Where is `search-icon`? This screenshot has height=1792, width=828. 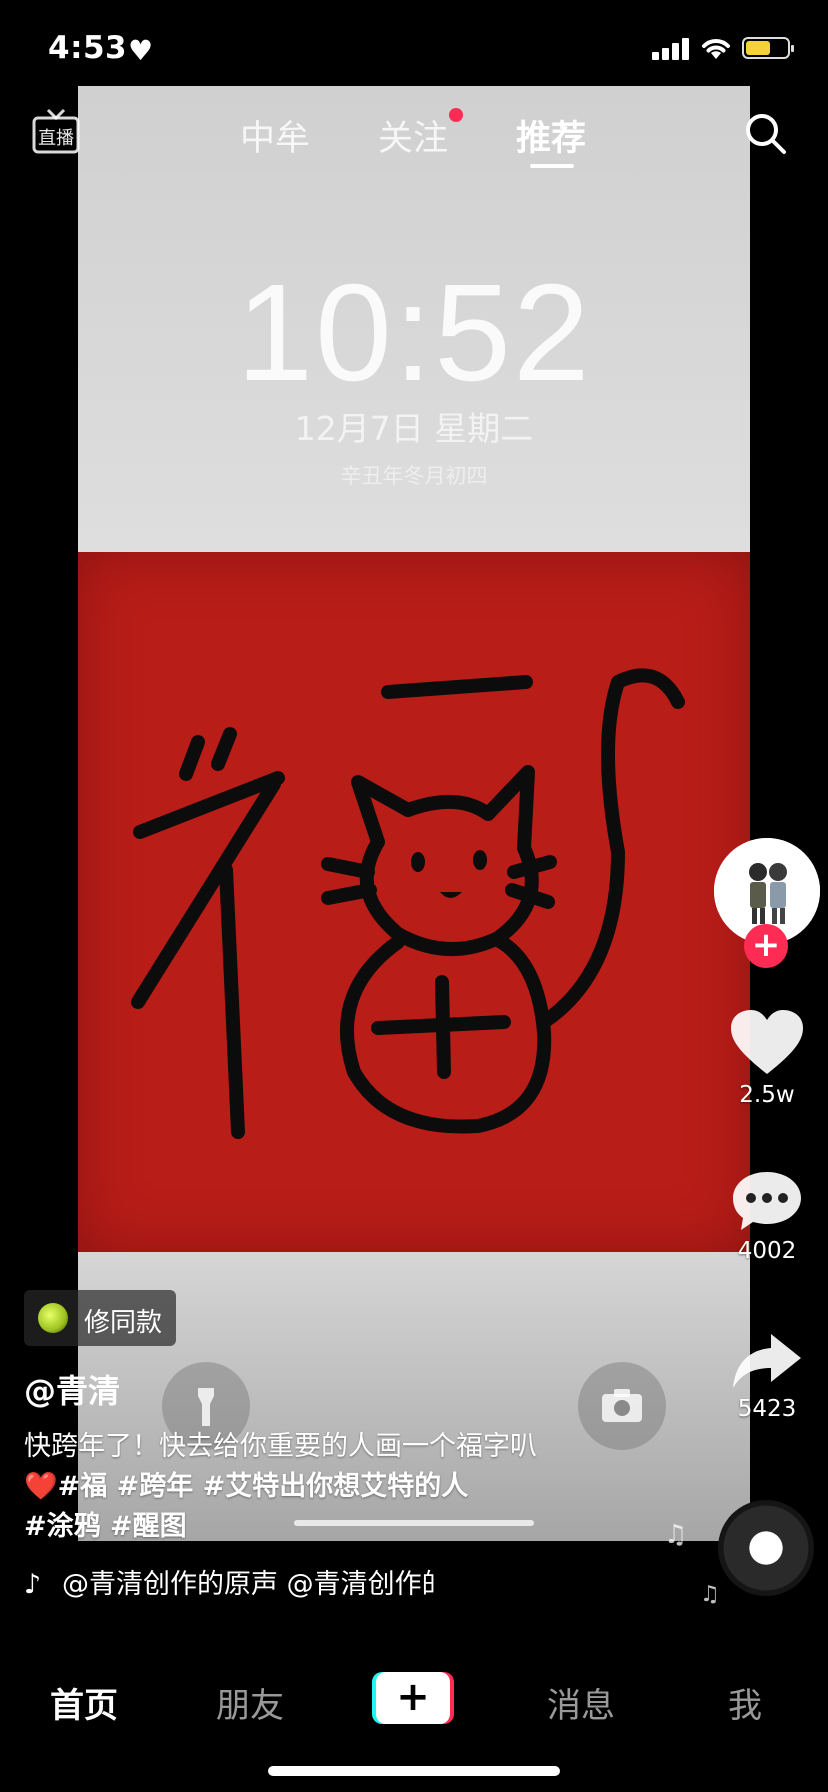
search-icon is located at coordinates (766, 134).